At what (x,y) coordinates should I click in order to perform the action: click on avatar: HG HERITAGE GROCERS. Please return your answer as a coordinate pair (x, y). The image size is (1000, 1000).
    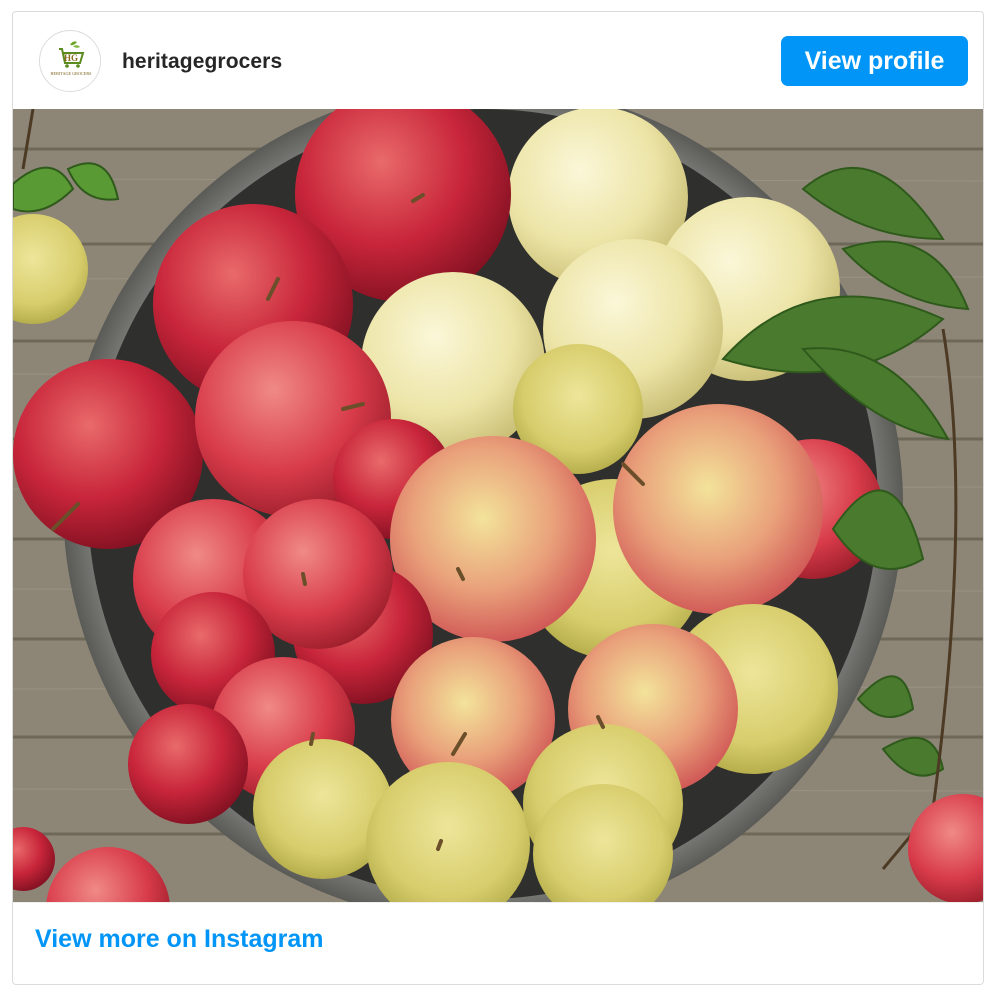
    Looking at the image, I should click on (70, 61).